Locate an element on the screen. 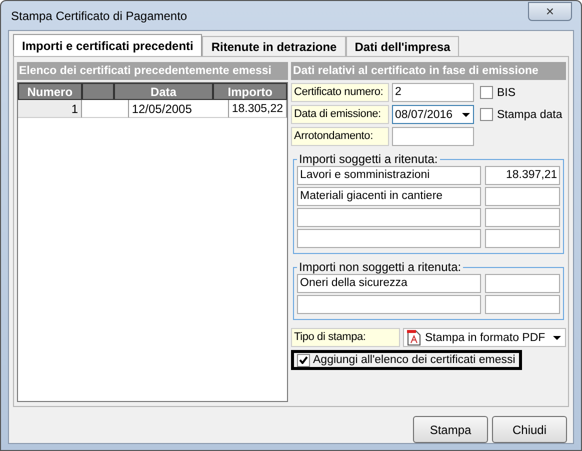 The height and width of the screenshot is (451, 582). tab: Ritenute in detrazione is located at coordinates (274, 46).